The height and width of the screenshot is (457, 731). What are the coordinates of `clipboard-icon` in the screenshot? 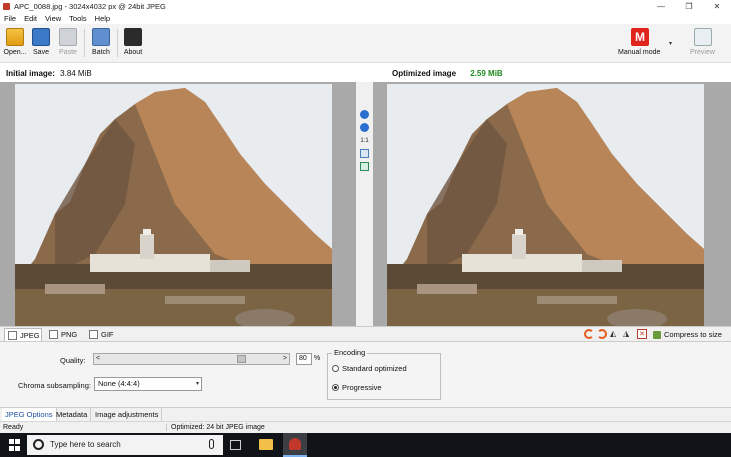 It's located at (68, 37).